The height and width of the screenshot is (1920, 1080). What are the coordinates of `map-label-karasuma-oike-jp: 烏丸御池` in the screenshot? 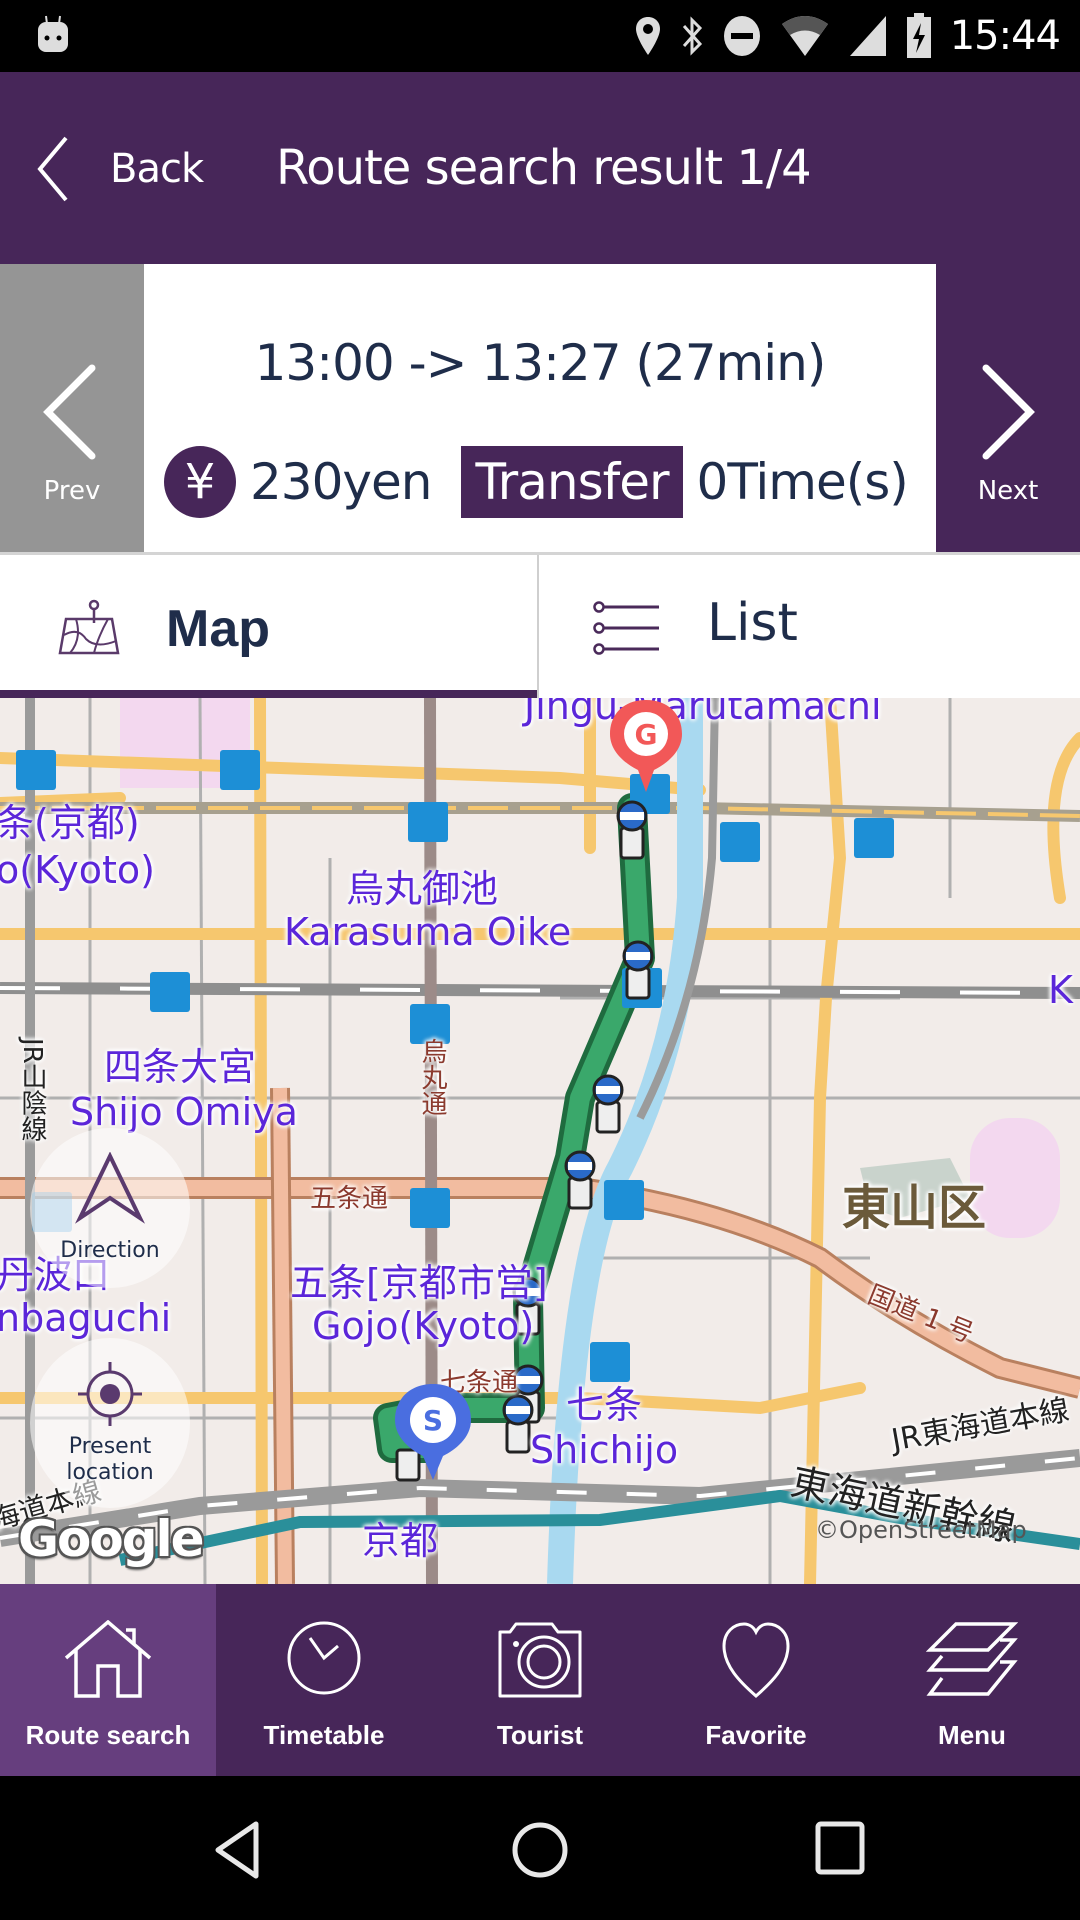 It's located at (422, 889).